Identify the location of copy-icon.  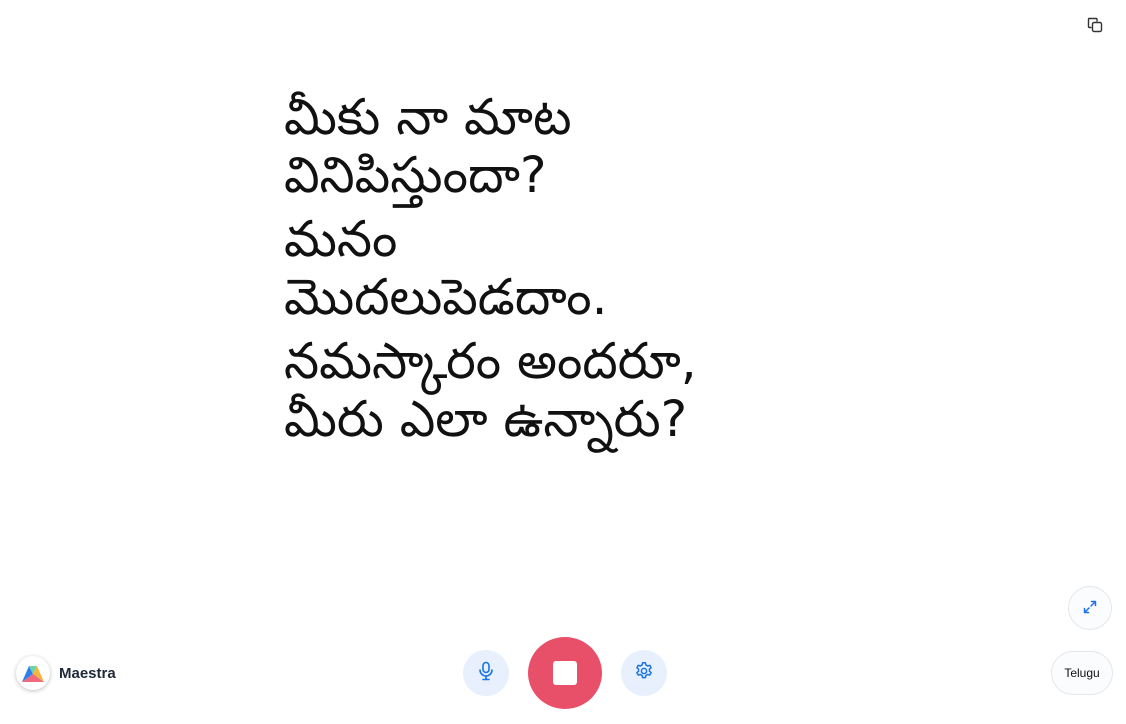
(1095, 27).